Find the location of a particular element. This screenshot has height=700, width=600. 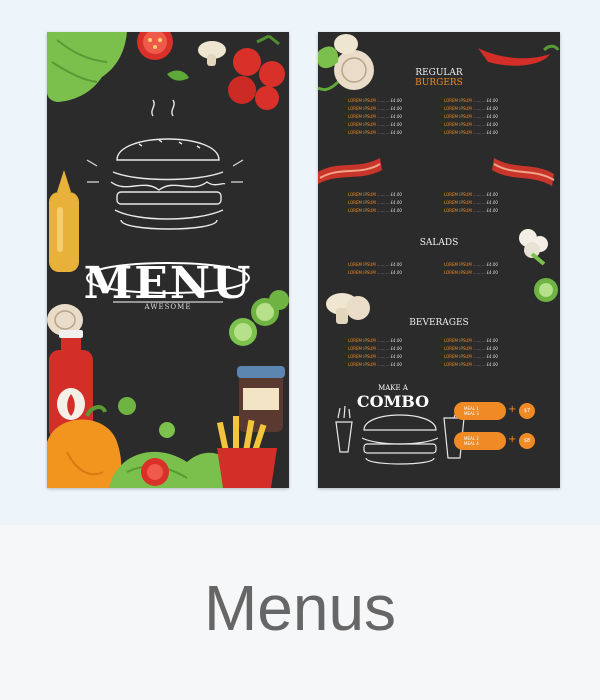

section-title-regular-burgers: REGULAR BURGERS is located at coordinates (439, 78).